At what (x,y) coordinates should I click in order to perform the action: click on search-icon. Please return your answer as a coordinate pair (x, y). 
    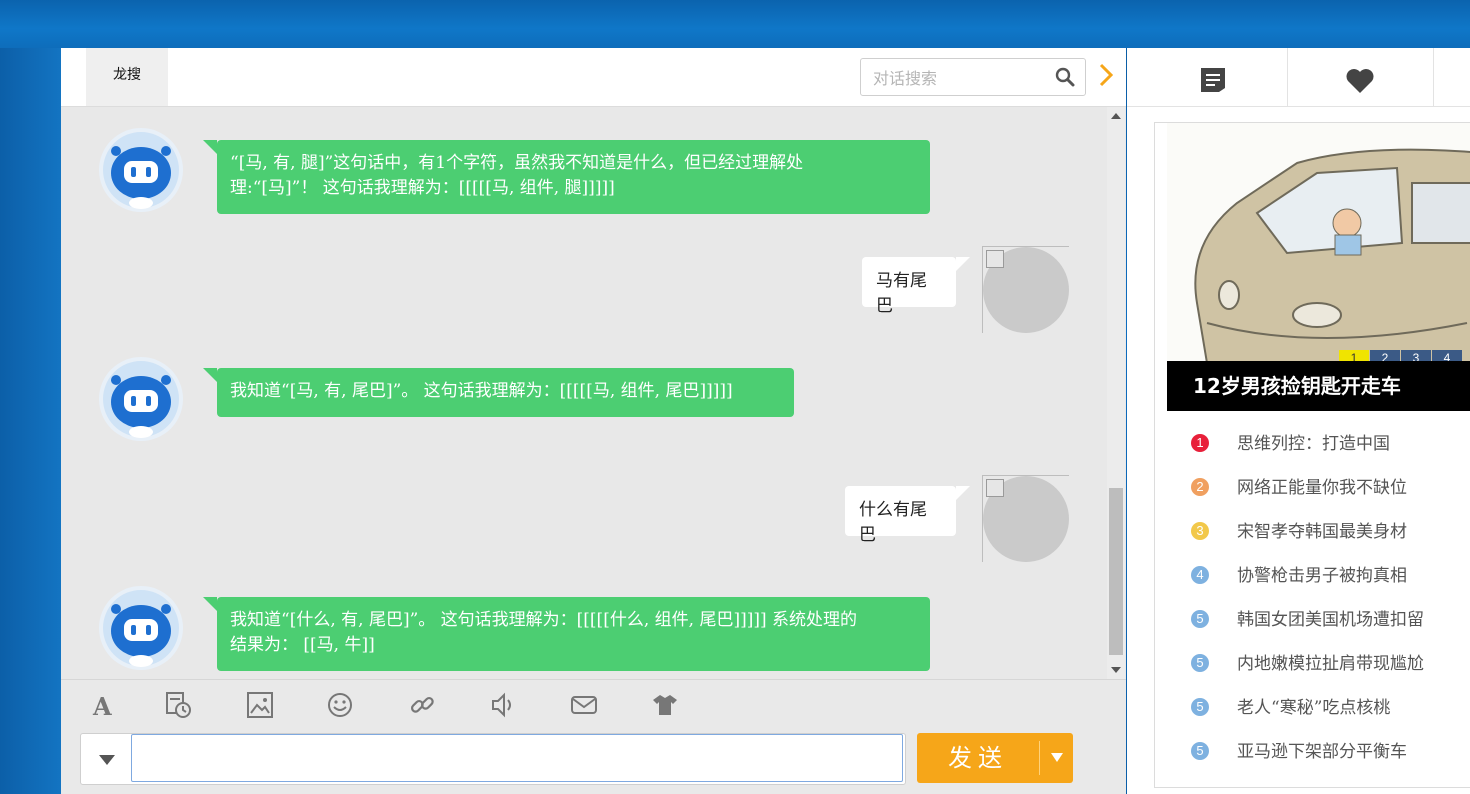
    Looking at the image, I should click on (1065, 77).